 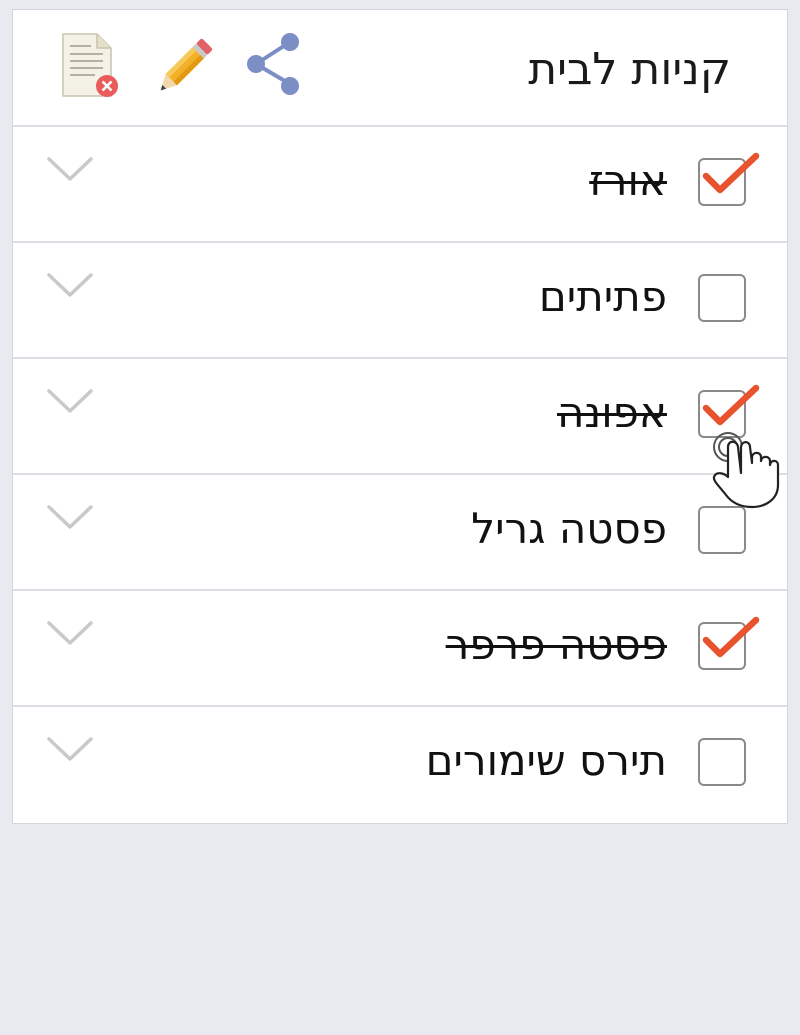 I want to click on tap-hand-icon, so click(x=745, y=467).